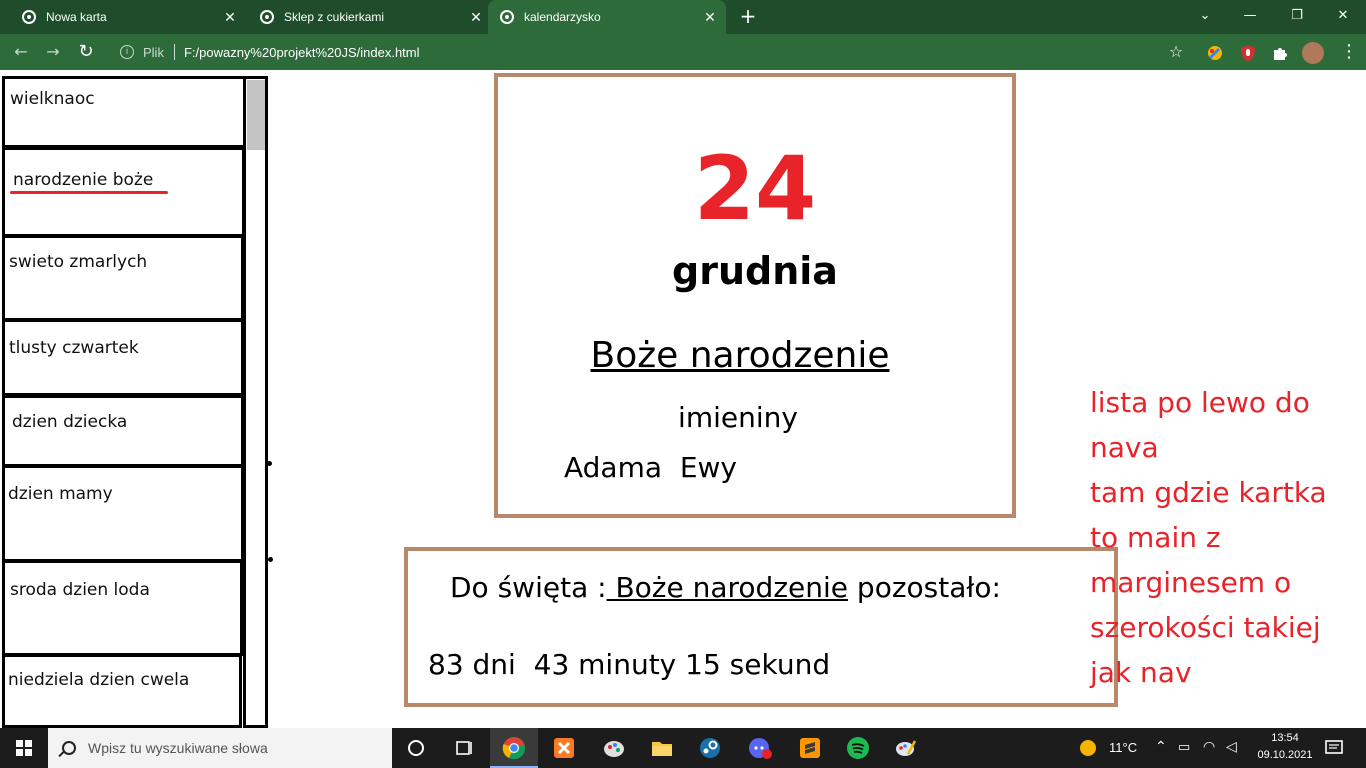 Image resolution: width=1366 pixels, height=768 pixels. I want to click on tab-title: Sklep z cukierkami, so click(334, 17).